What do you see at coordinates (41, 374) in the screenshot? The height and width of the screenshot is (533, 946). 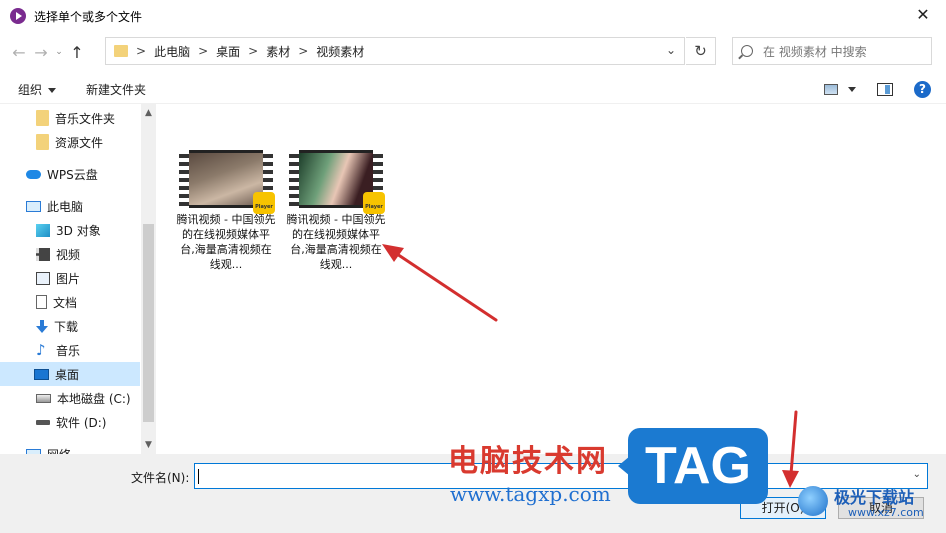 I see `desktop-icon` at bounding box center [41, 374].